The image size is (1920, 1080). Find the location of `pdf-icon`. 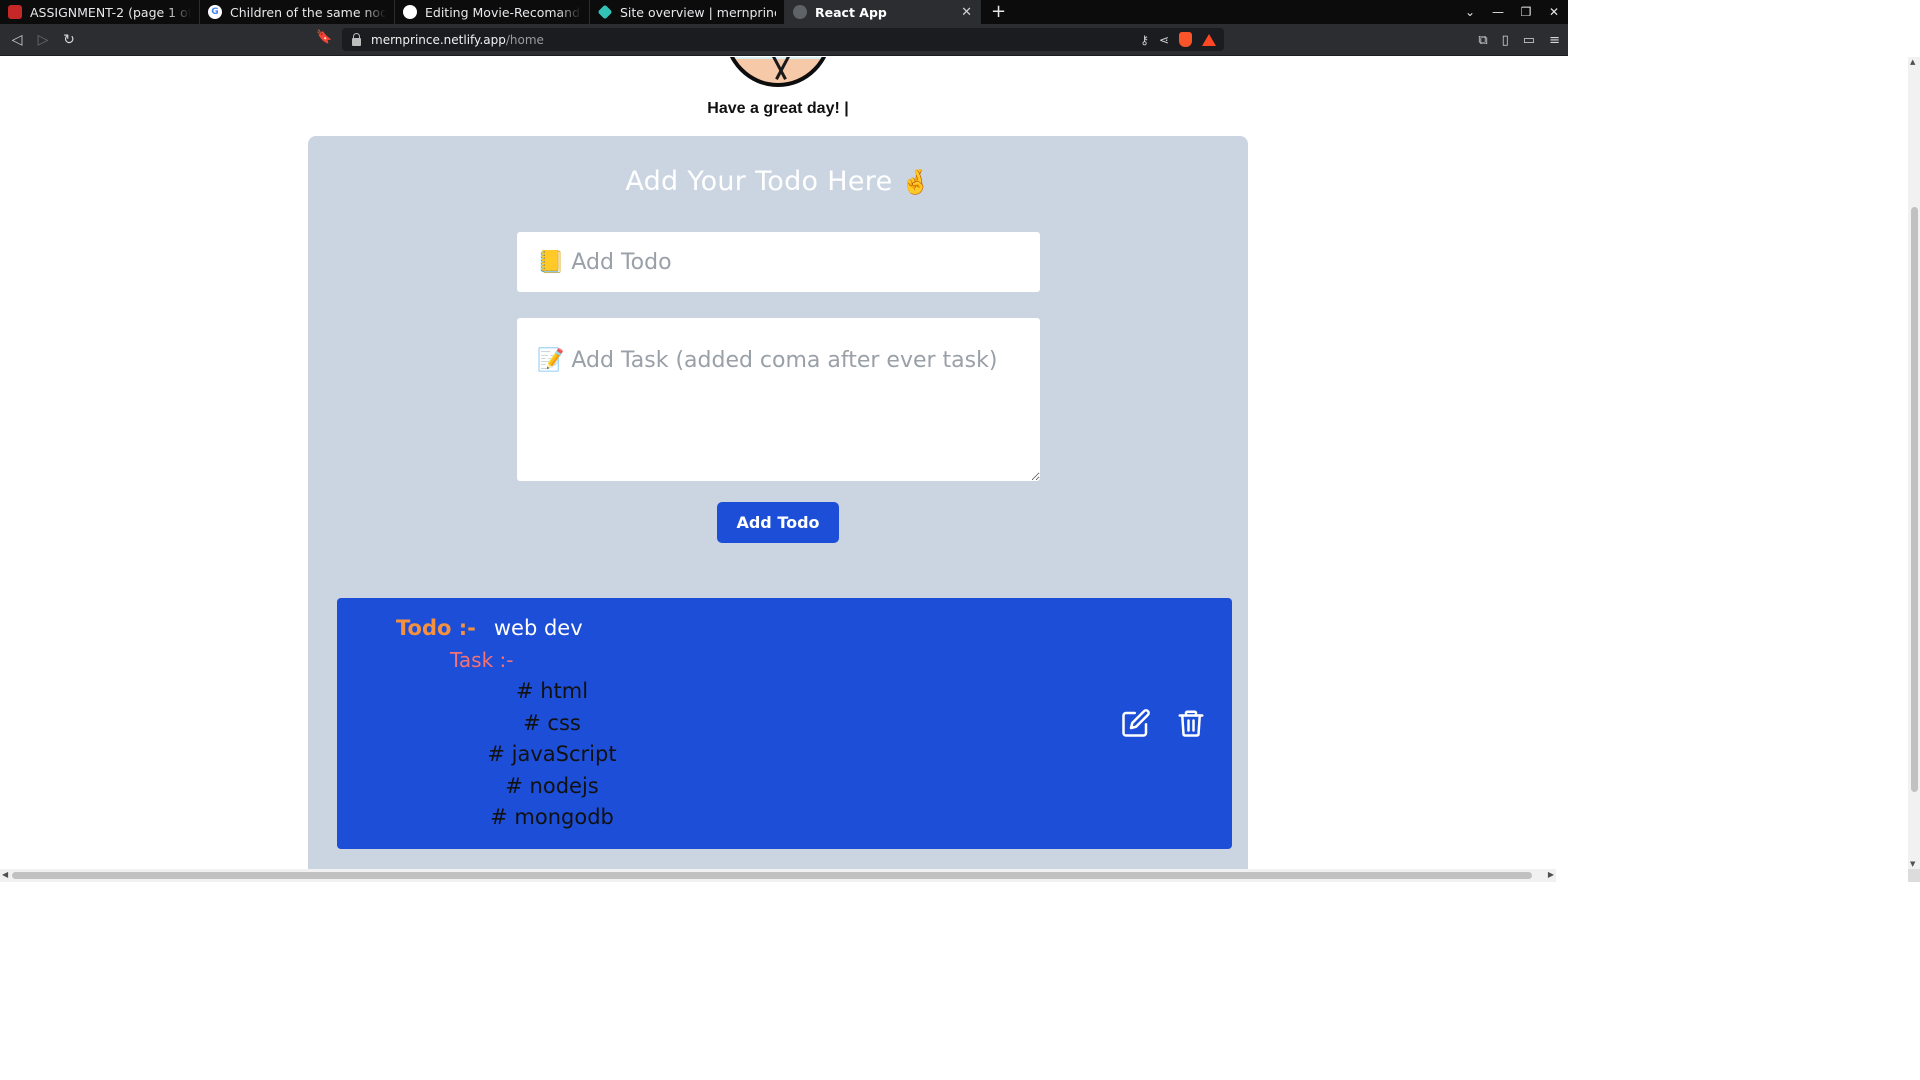

pdf-icon is located at coordinates (15, 12).